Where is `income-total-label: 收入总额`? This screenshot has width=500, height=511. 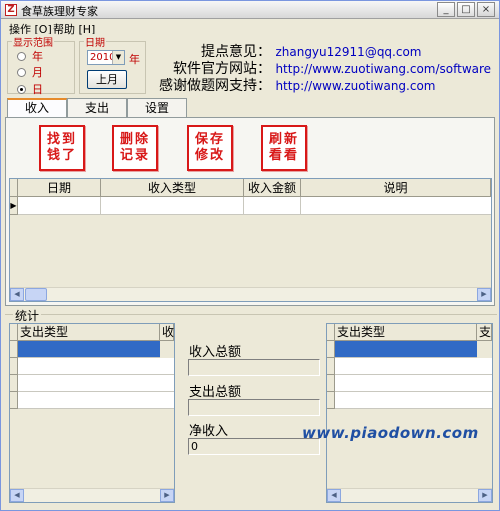
income-total-label: 收入总额 is located at coordinates (215, 352).